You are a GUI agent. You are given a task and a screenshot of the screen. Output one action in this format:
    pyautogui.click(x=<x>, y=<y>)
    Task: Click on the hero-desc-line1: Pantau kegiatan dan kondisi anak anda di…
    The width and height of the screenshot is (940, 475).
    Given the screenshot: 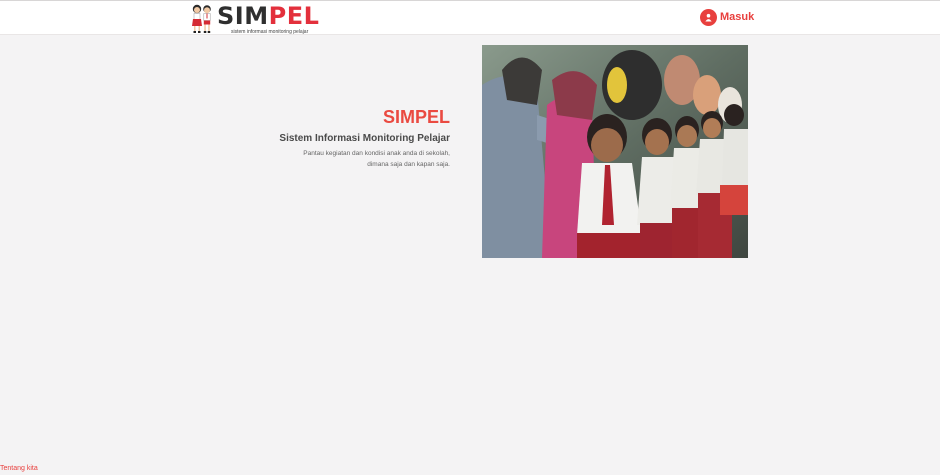 What is the action you would take?
    pyautogui.click(x=376, y=153)
    